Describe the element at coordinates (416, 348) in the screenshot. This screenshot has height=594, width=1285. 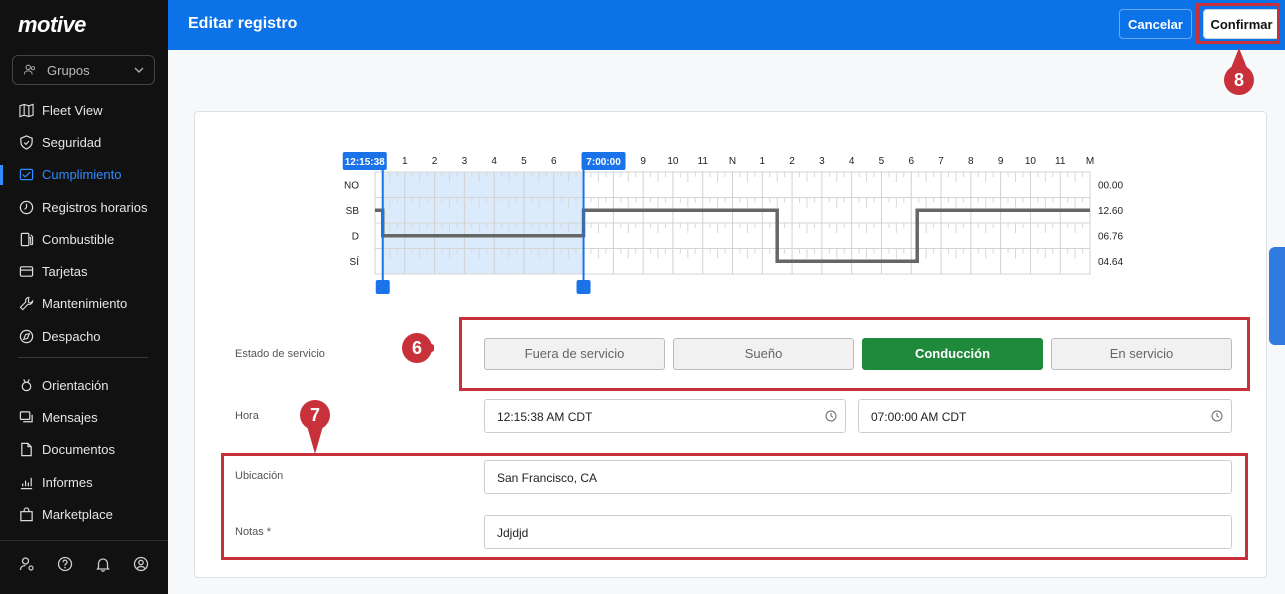
I see `step-marker-6-label: 6` at that location.